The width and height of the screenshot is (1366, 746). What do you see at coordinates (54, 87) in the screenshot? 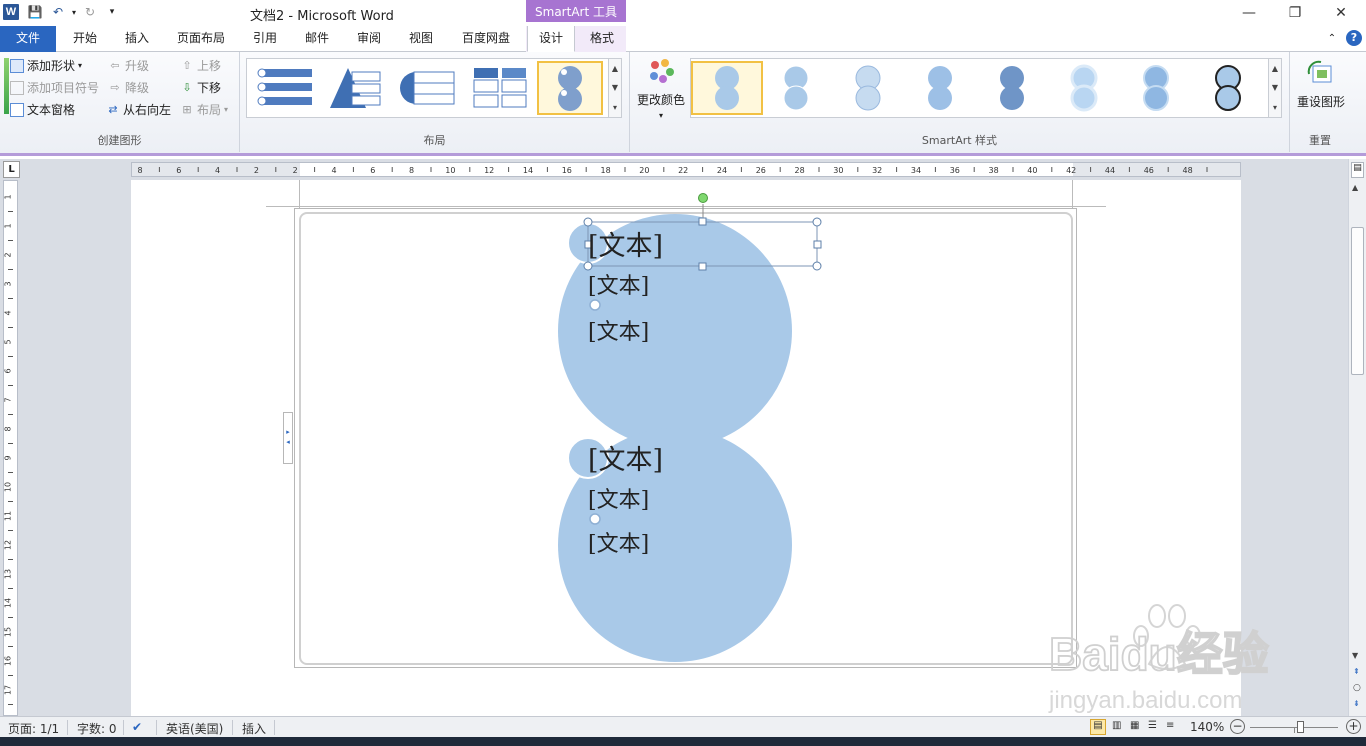
I see `add-bullet-button: 添加项目符号` at bounding box center [54, 87].